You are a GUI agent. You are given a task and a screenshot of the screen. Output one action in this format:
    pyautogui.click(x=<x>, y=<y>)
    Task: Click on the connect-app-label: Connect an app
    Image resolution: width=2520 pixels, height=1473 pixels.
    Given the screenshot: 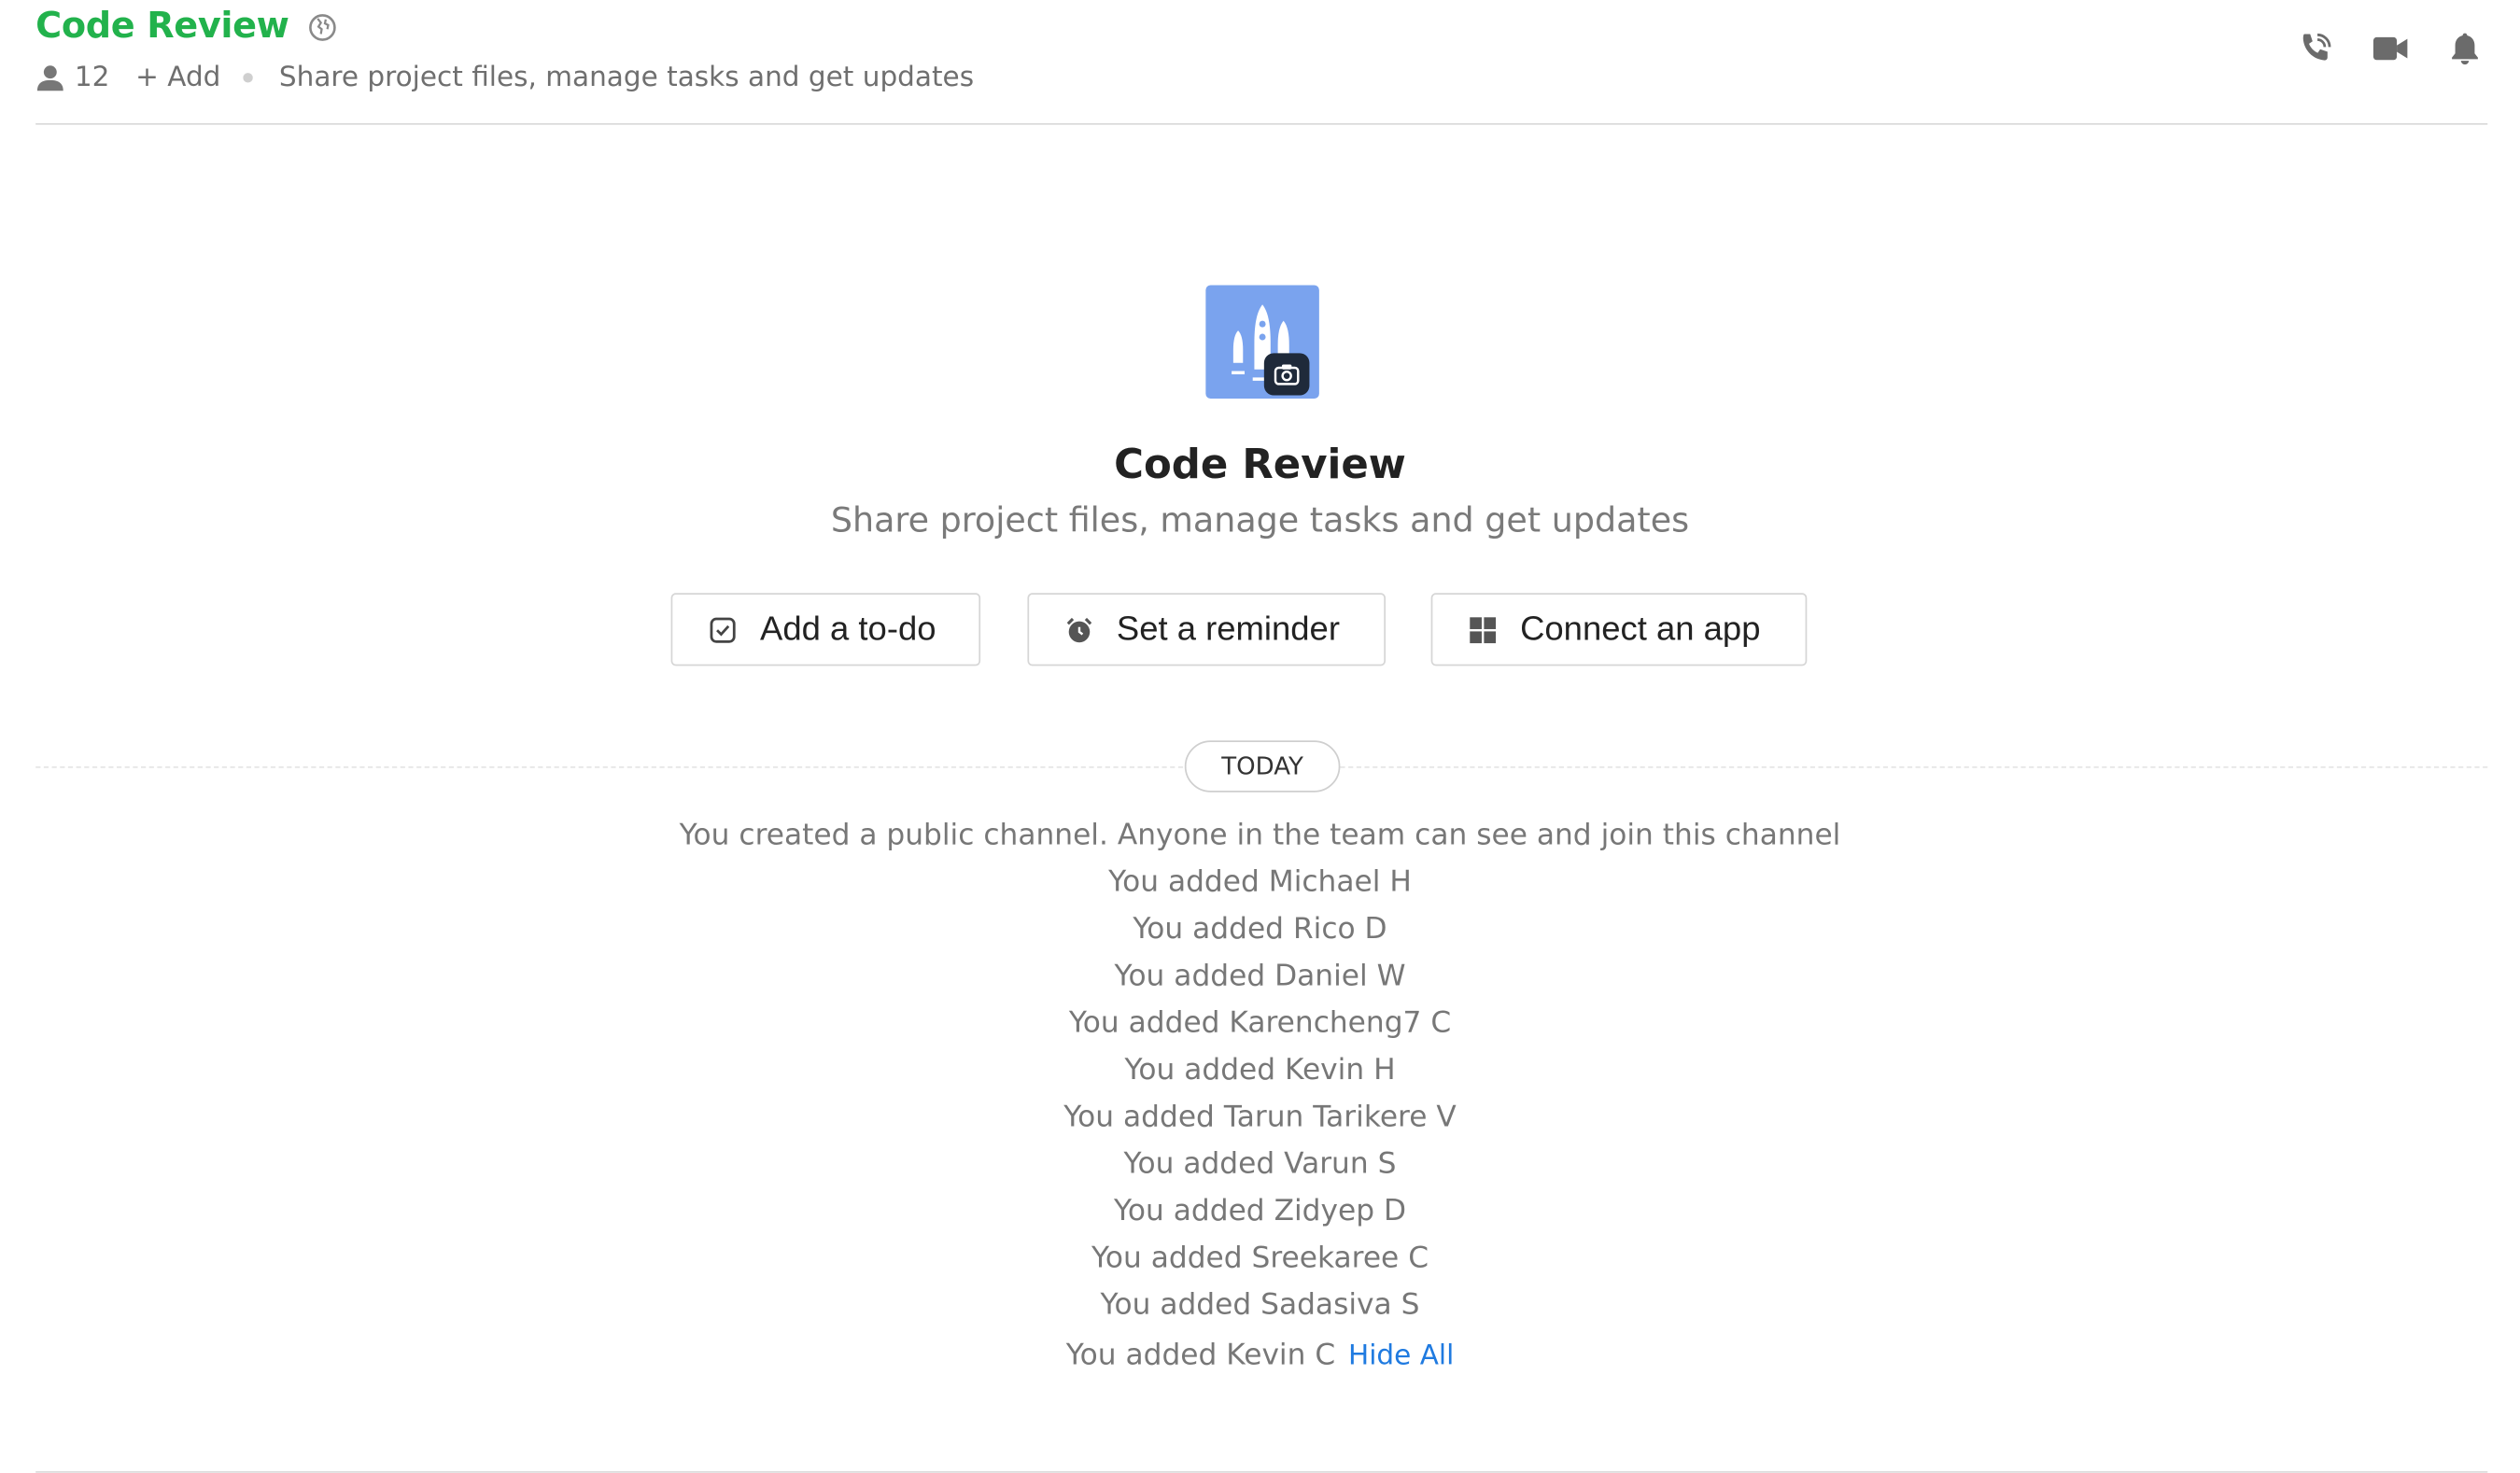 What is the action you would take?
    pyautogui.click(x=1640, y=629)
    